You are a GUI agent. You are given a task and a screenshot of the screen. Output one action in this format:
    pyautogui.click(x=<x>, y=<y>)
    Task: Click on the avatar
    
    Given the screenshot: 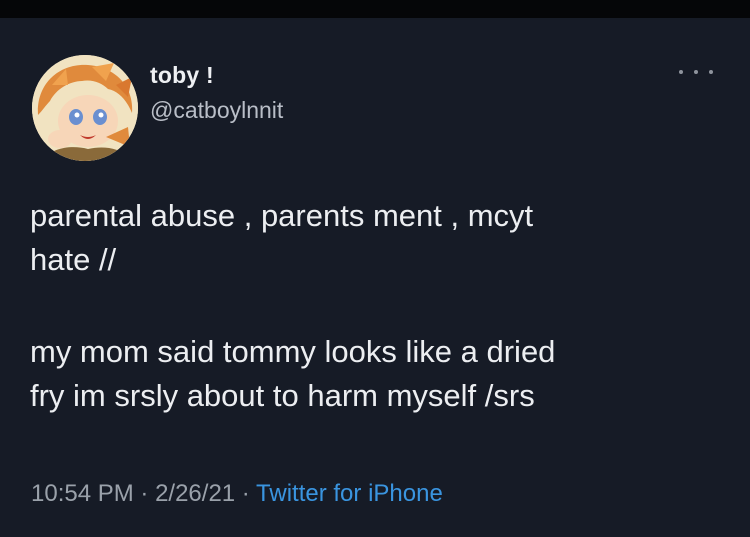 What is the action you would take?
    pyautogui.click(x=85, y=108)
    